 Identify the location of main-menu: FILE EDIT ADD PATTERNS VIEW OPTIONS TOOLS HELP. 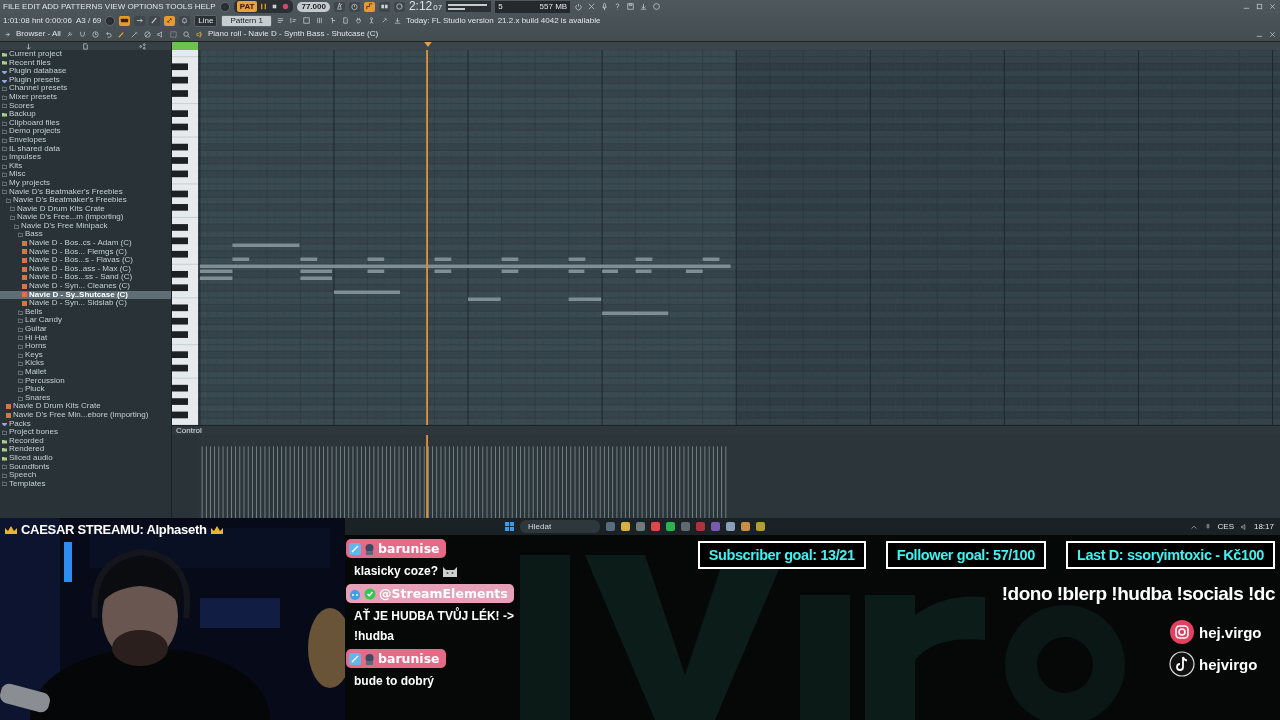
(109, 6).